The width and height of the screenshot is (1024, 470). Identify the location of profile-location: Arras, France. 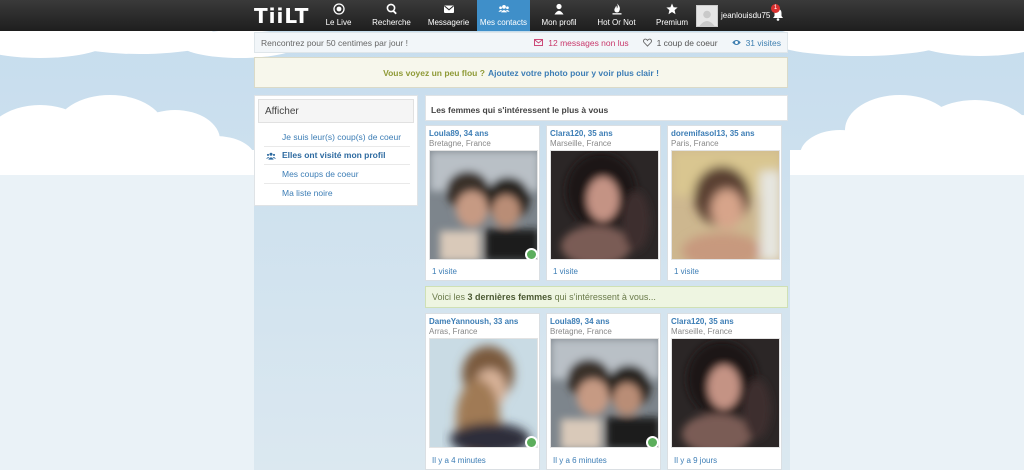
(453, 331).